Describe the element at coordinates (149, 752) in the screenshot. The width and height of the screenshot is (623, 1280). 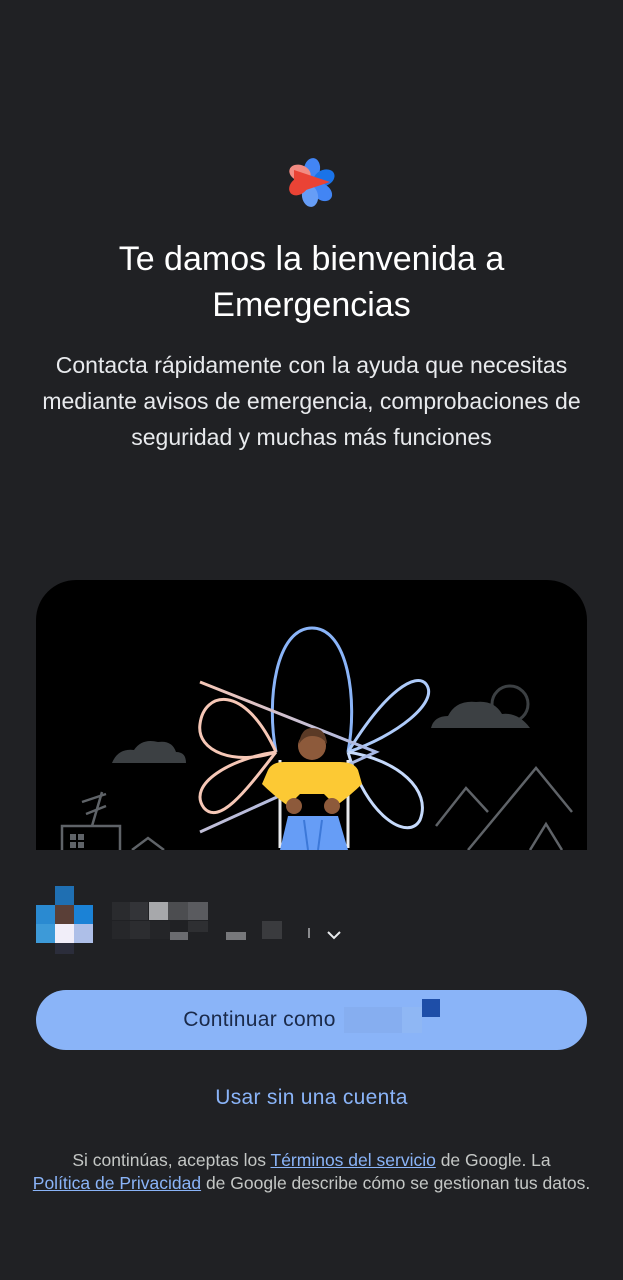
I see `cloud-icon` at that location.